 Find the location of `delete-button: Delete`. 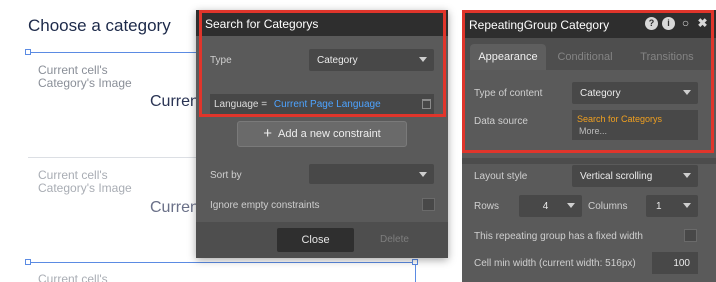

delete-button: Delete is located at coordinates (394, 239).